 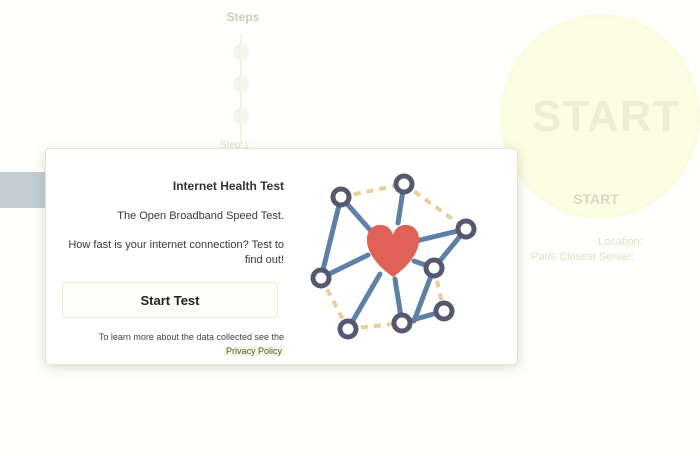 What do you see at coordinates (253, 351) in the screenshot?
I see `privacy-policy-link: Privacy Policy` at bounding box center [253, 351].